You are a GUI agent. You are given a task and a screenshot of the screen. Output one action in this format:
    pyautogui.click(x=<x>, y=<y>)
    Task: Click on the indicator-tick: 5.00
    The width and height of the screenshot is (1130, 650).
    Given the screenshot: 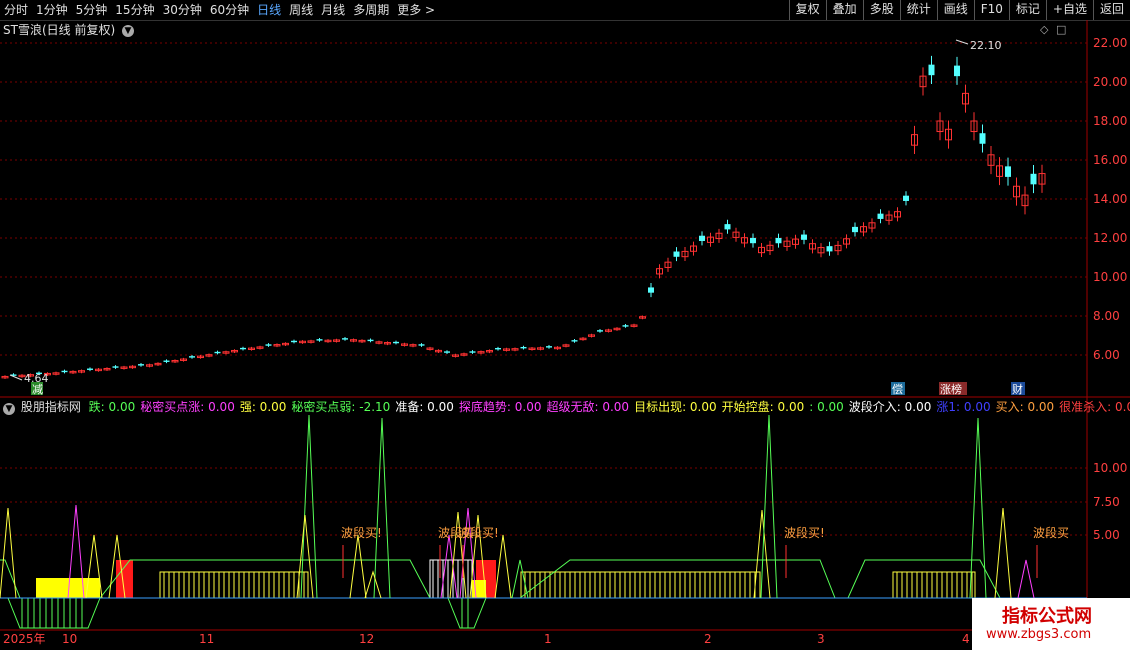 What is the action you would take?
    pyautogui.click(x=1106, y=535)
    